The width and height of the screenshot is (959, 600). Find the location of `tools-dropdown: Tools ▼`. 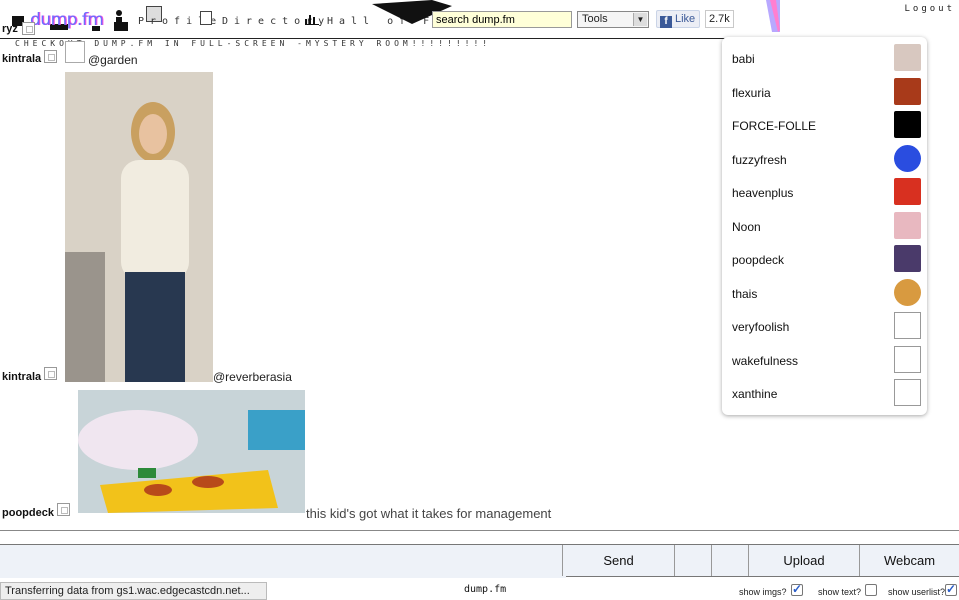

tools-dropdown: Tools ▼ is located at coordinates (613, 19).